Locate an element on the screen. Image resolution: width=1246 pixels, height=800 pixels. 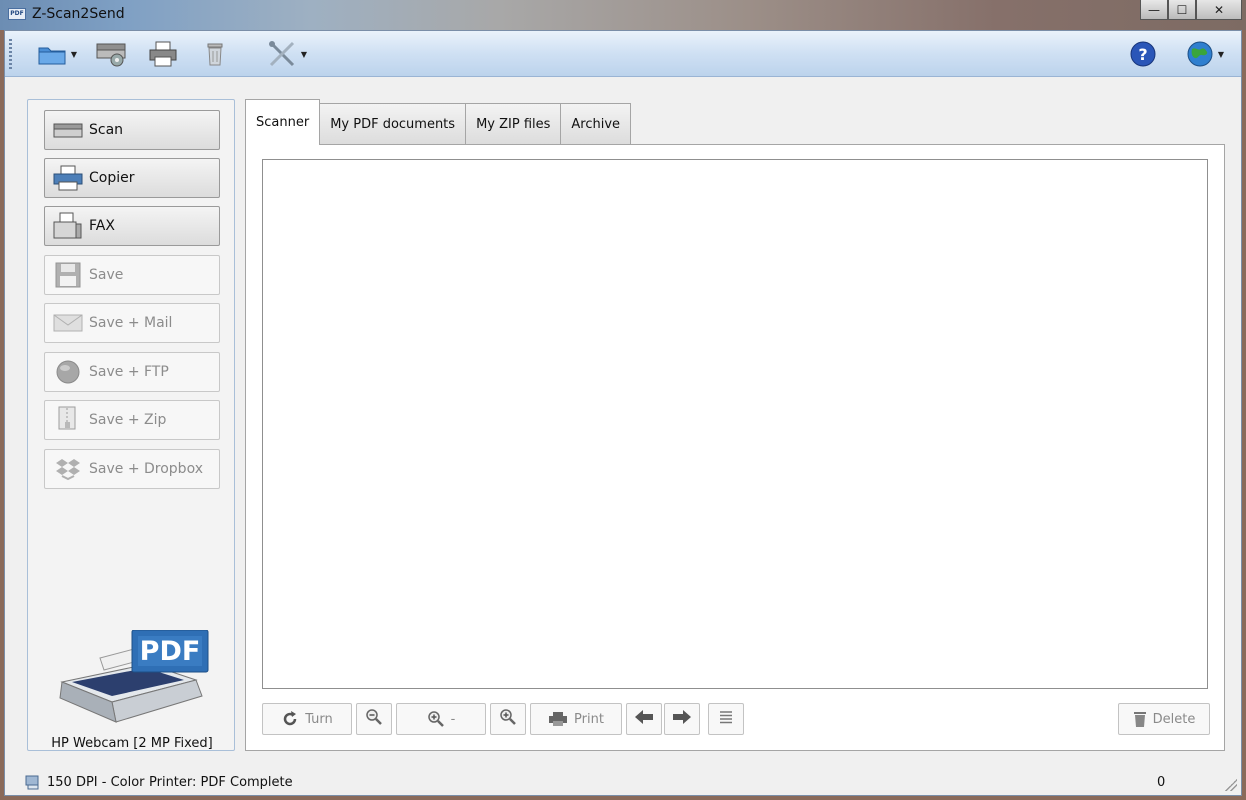
save-ftp-button-label: Save + FTP is located at coordinates (129, 372).